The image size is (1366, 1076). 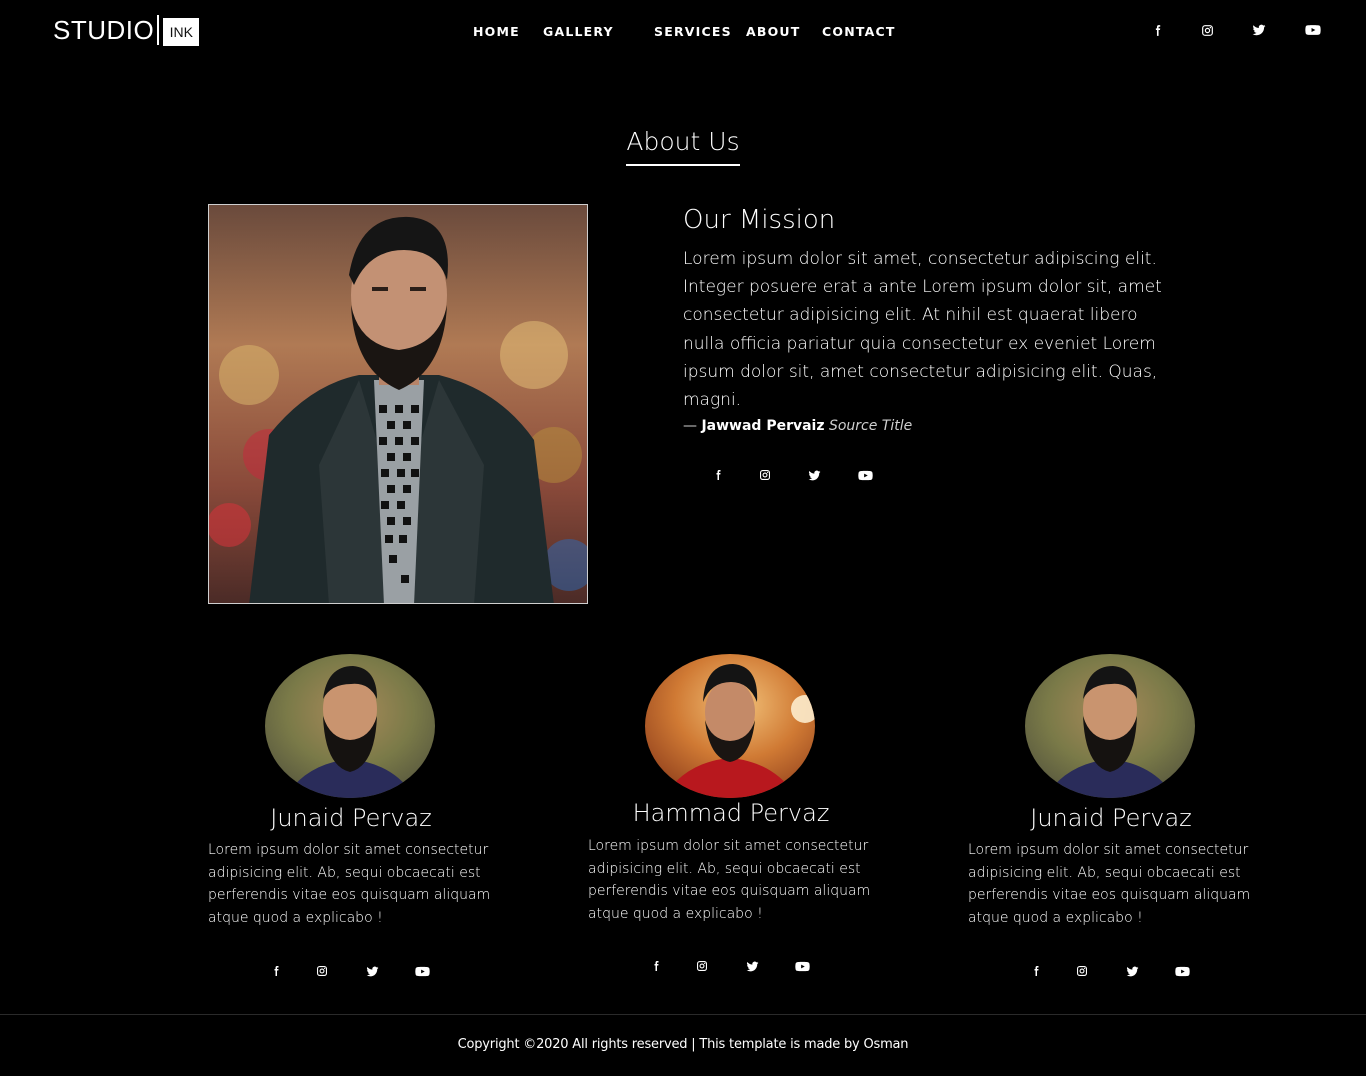 I want to click on nav-item-home: HOME, so click(x=496, y=32).